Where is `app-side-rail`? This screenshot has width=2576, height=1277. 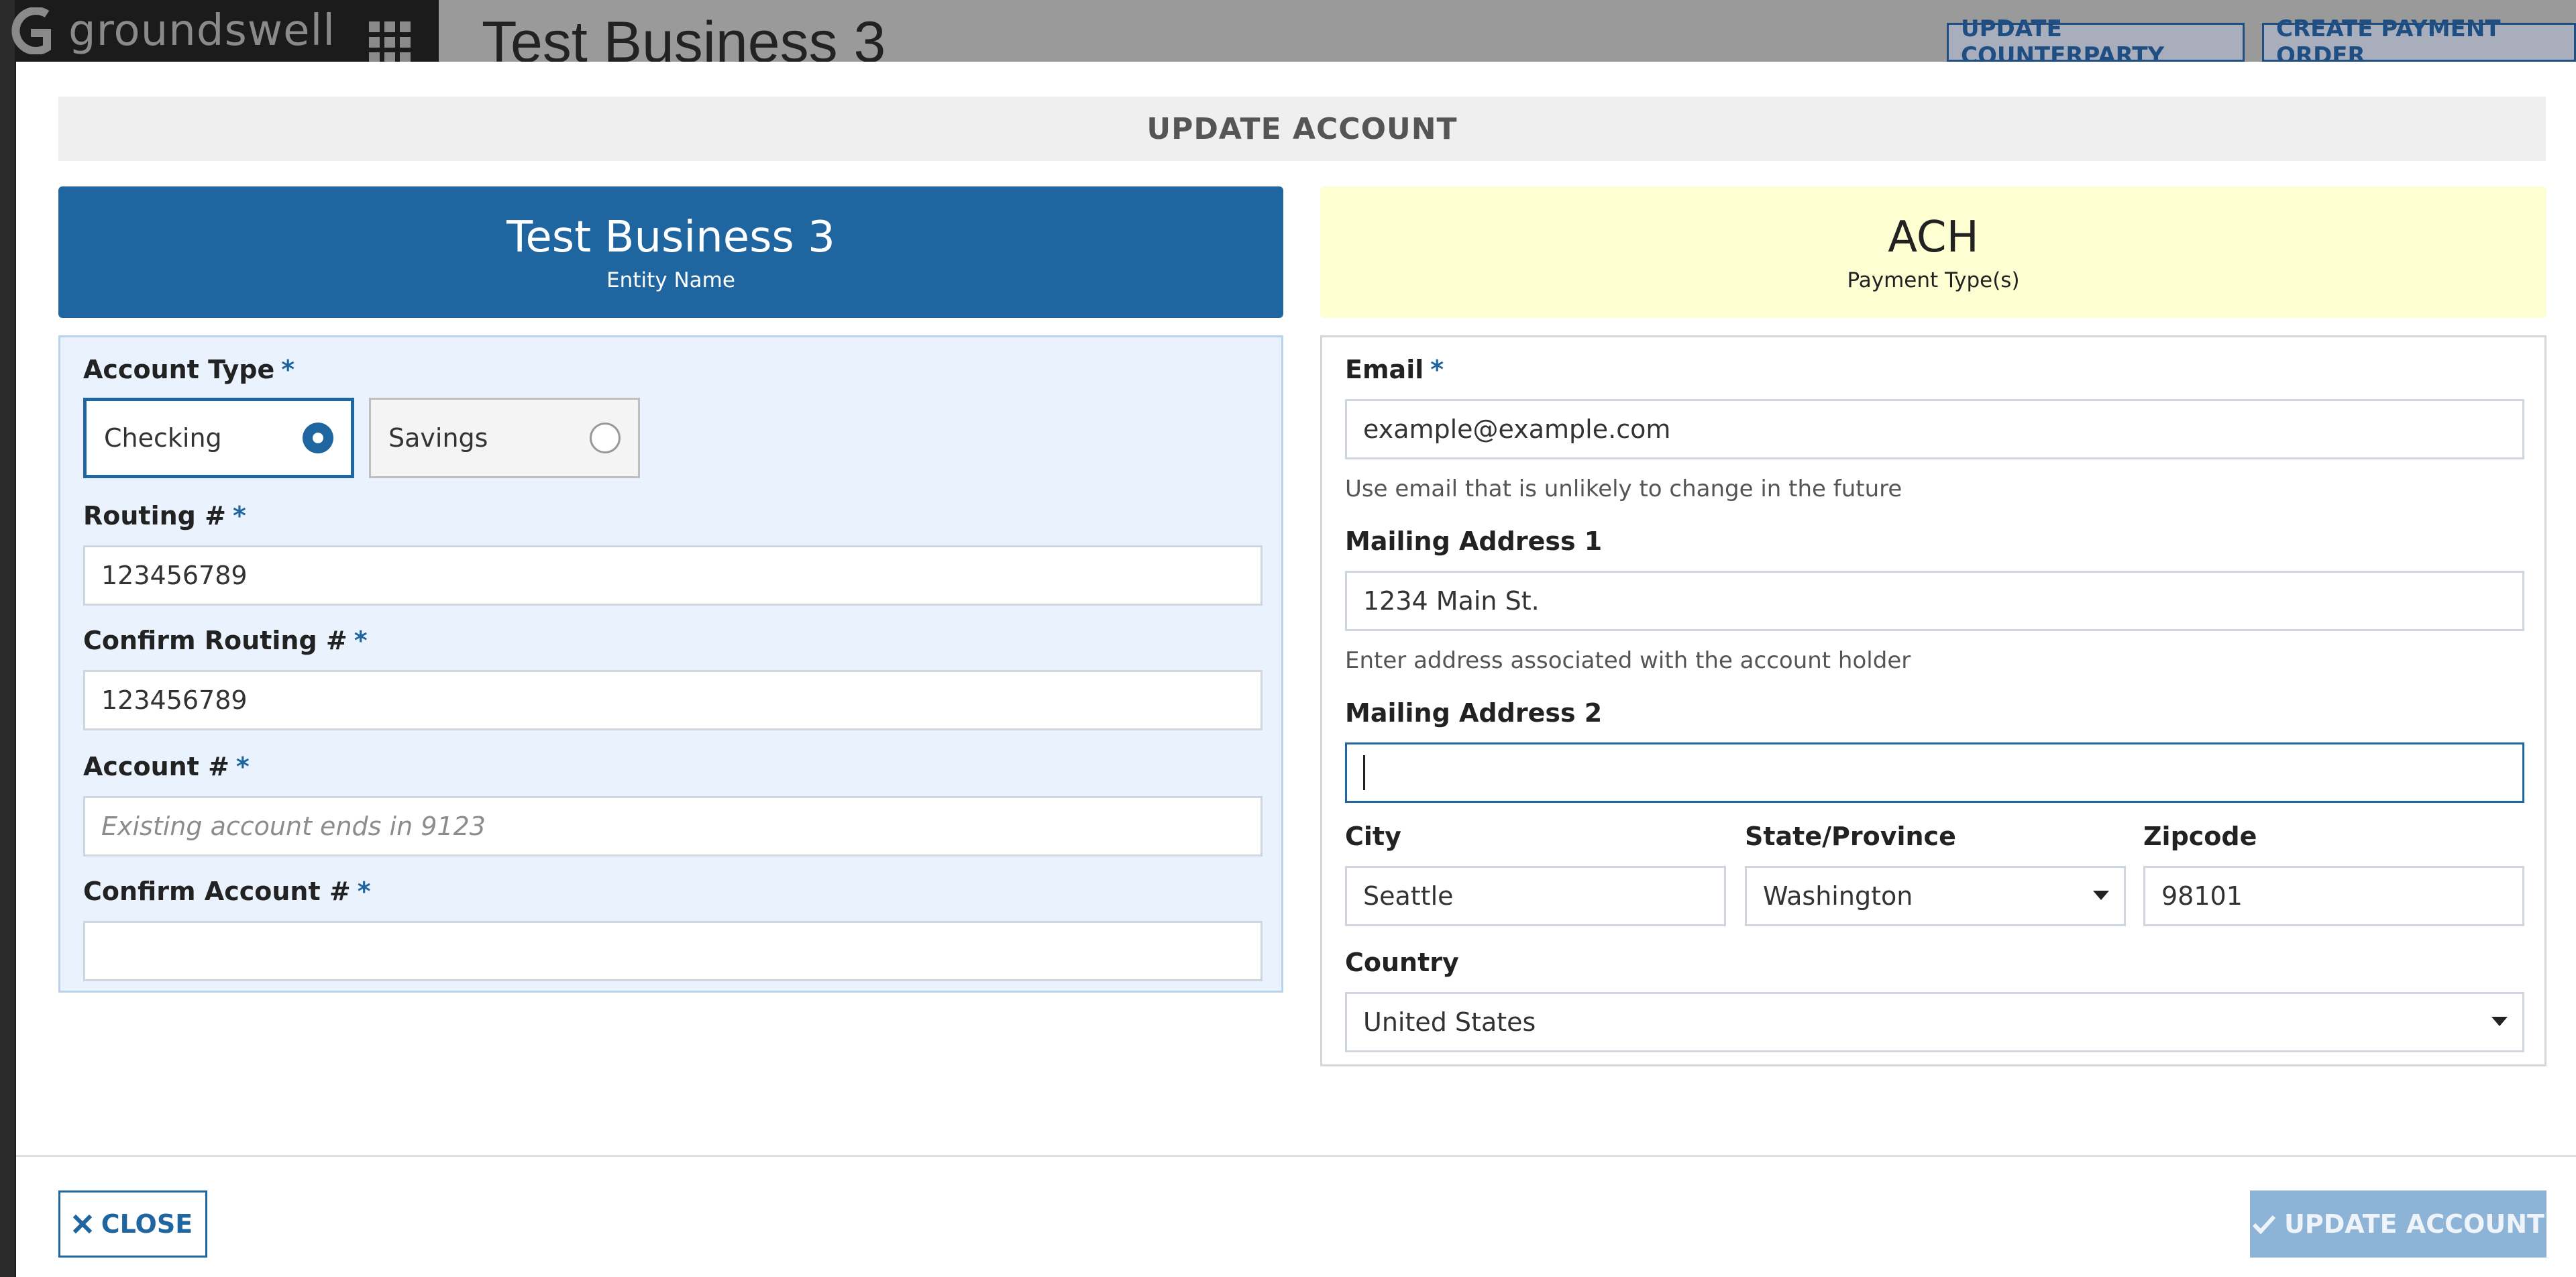
app-side-rail is located at coordinates (7, 638).